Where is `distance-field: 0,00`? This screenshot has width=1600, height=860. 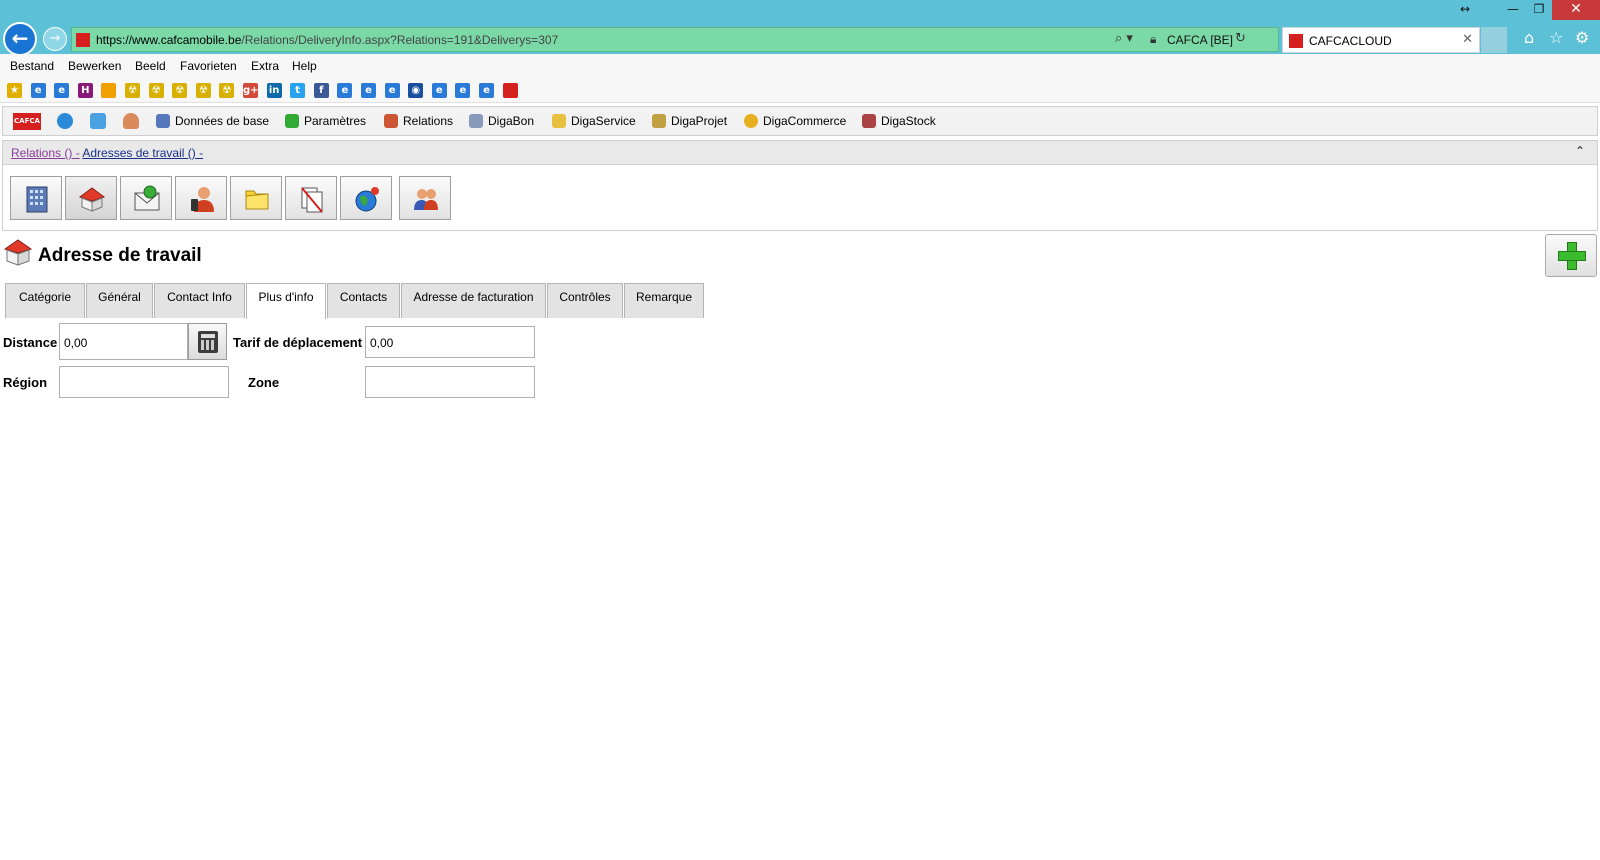 distance-field: 0,00 is located at coordinates (123, 341).